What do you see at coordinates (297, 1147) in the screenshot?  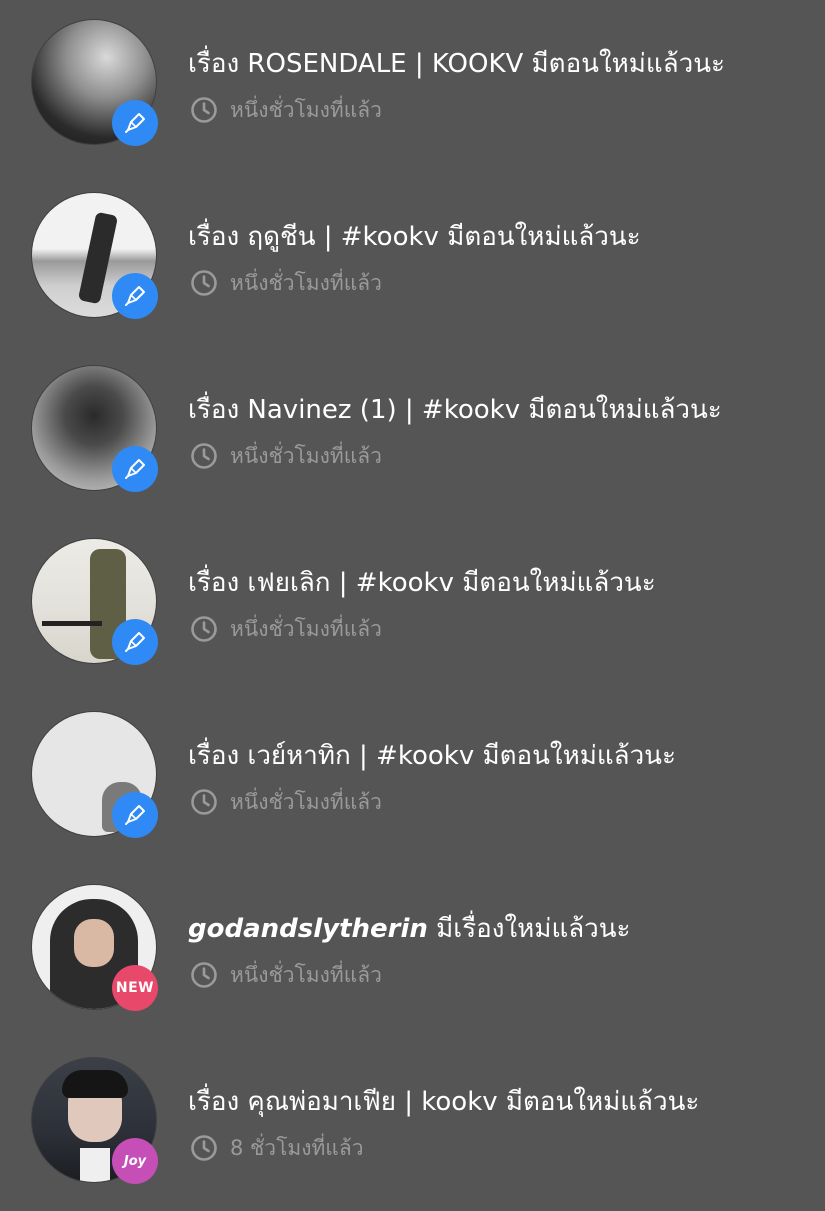 I see `time-label: 8 ชั่วโมงที่แล้ว` at bounding box center [297, 1147].